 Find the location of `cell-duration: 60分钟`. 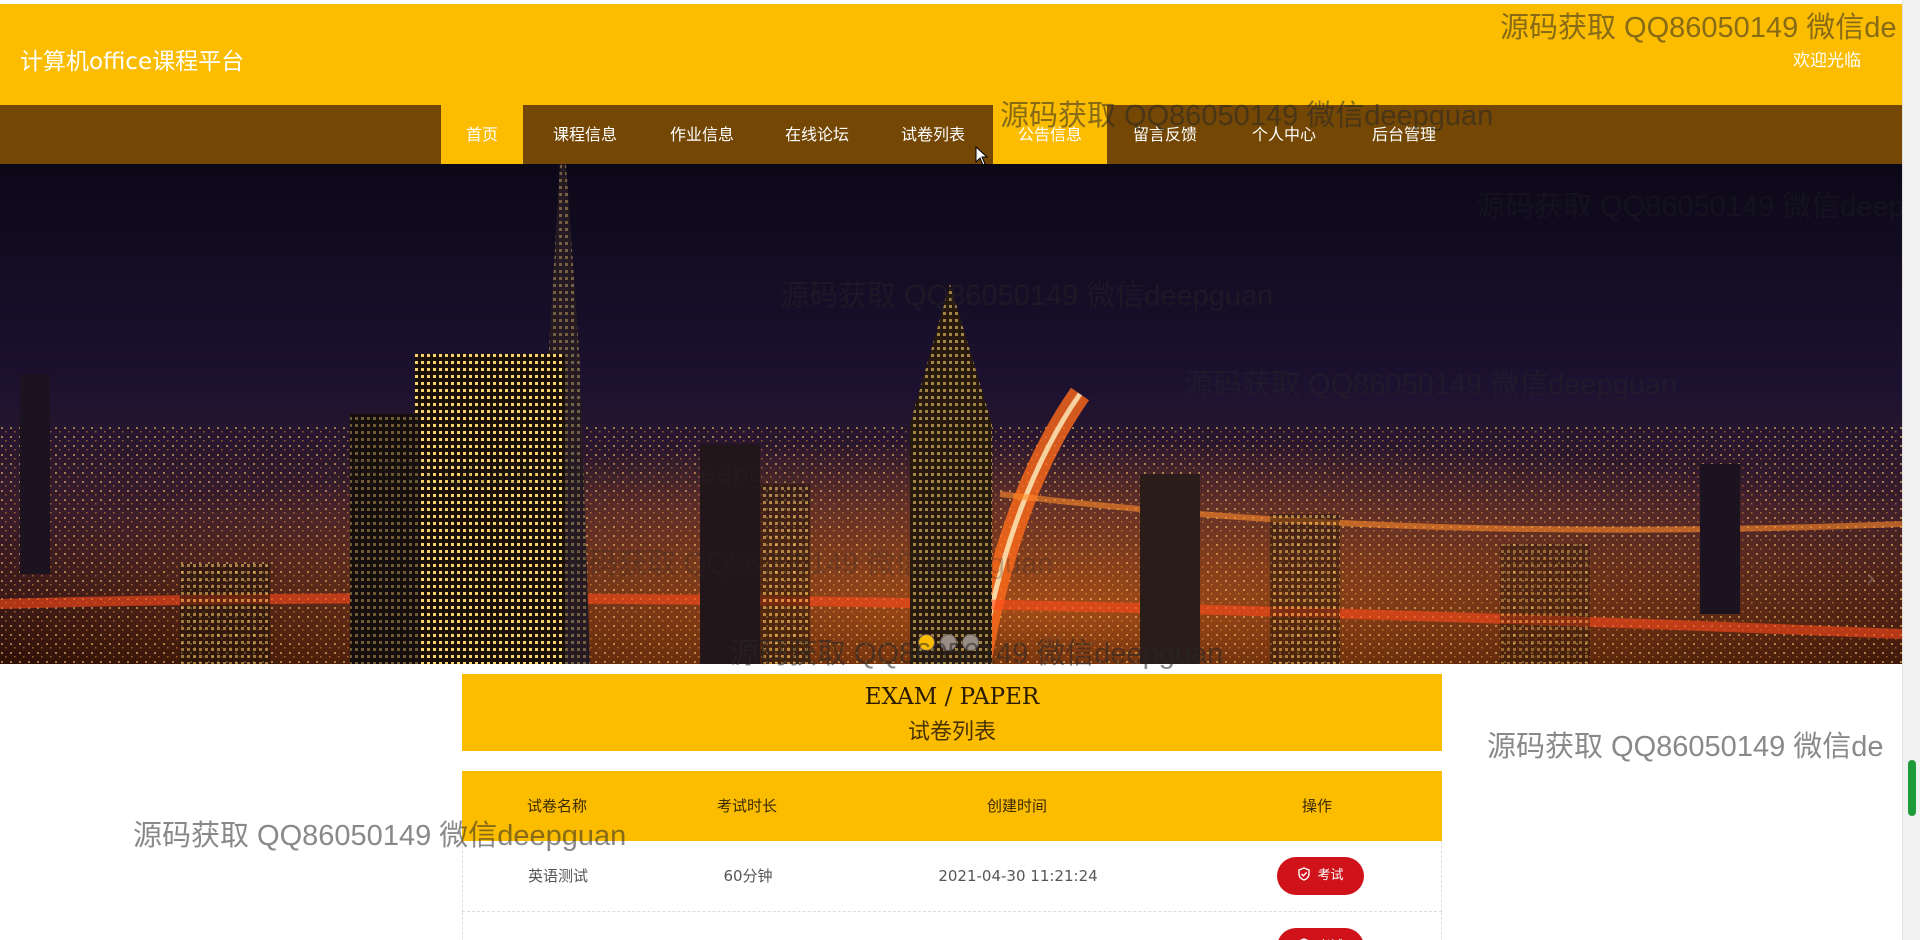

cell-duration: 60分钟 is located at coordinates (748, 876).